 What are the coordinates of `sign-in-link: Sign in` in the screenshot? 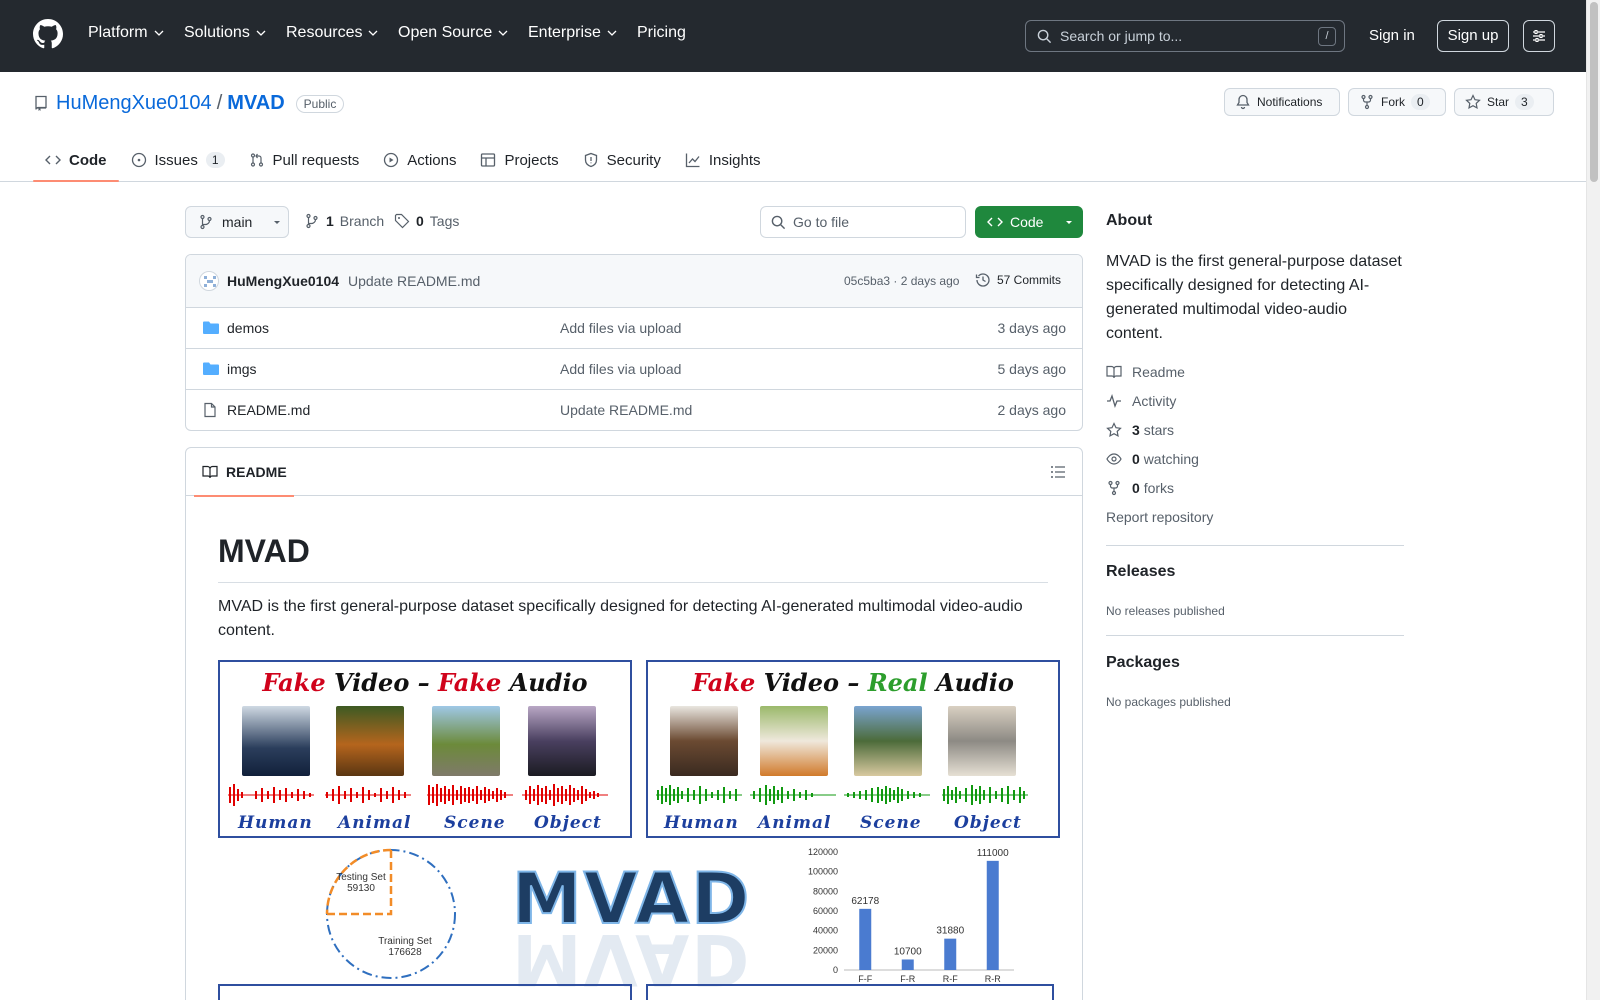 It's located at (1392, 35).